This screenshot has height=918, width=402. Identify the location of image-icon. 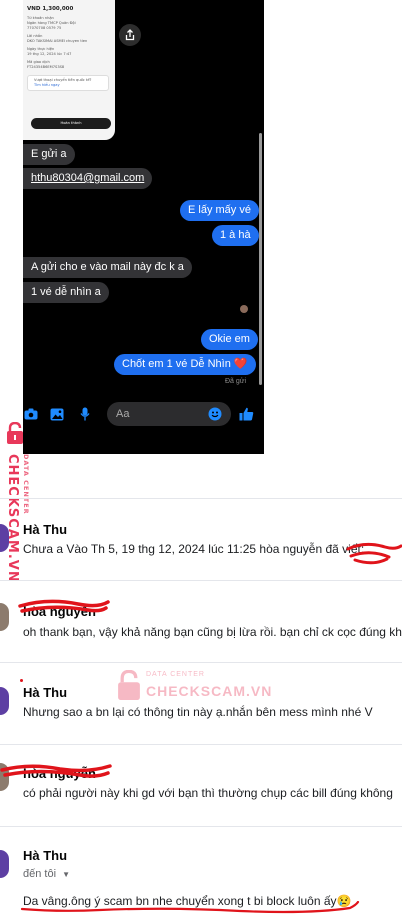
(57, 414).